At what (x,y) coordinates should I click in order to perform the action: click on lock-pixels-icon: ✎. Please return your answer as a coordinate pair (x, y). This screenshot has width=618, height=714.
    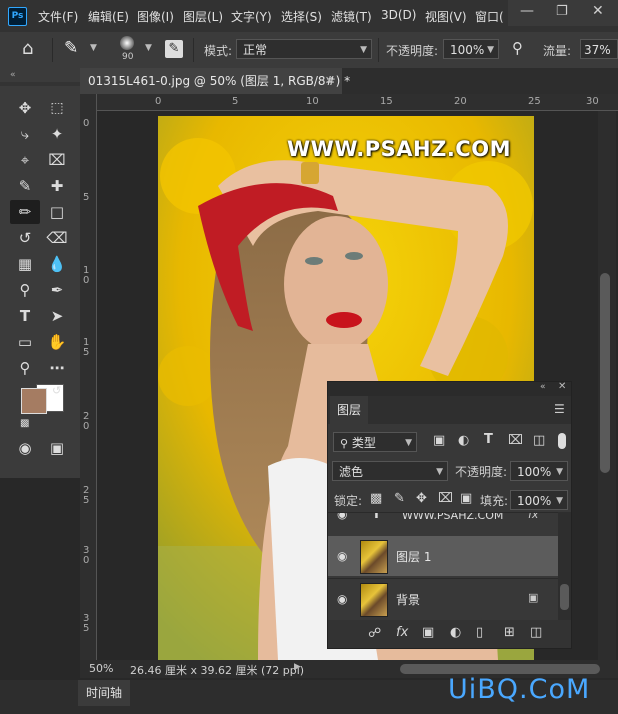
    Looking at the image, I should click on (399, 498).